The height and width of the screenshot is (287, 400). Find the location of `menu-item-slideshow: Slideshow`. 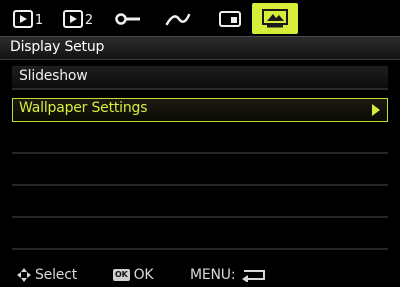

menu-item-slideshow: Slideshow is located at coordinates (200, 78).